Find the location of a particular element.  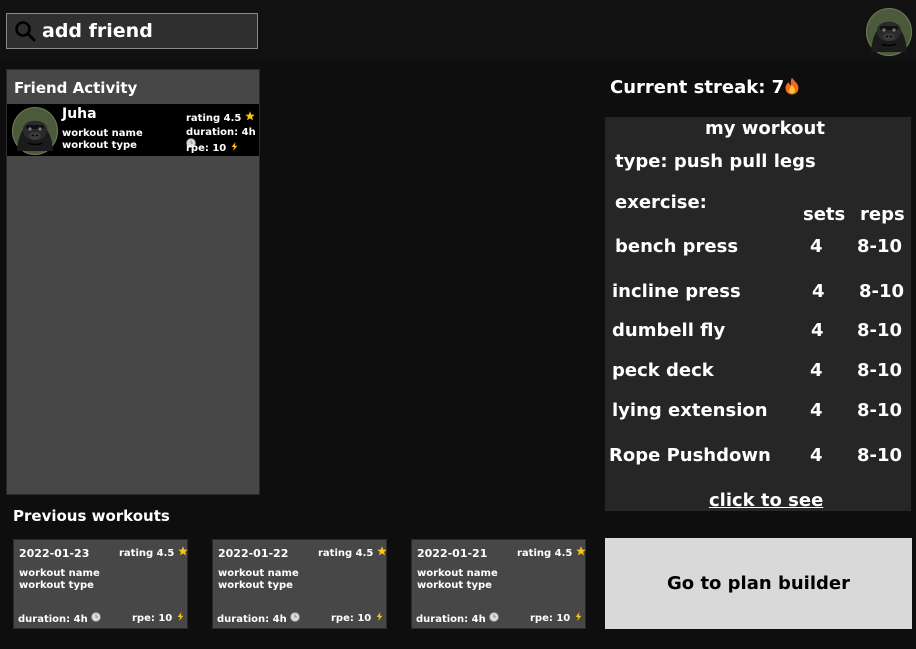

streak-label: Current streak: 7 is located at coordinates (697, 87).